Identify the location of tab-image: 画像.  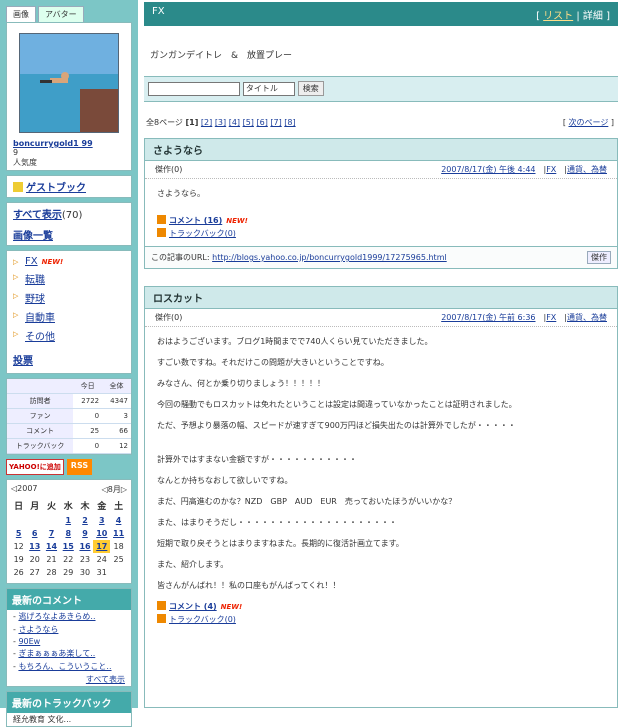
(21, 14).